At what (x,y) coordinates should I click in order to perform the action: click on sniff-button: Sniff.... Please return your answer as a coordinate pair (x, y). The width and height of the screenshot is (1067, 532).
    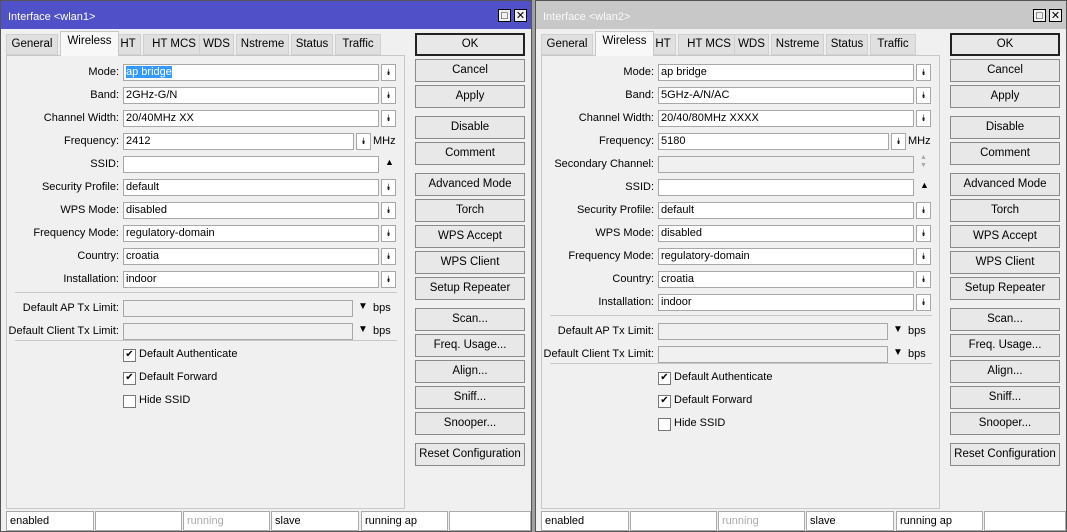
    Looking at the image, I should click on (1005, 397).